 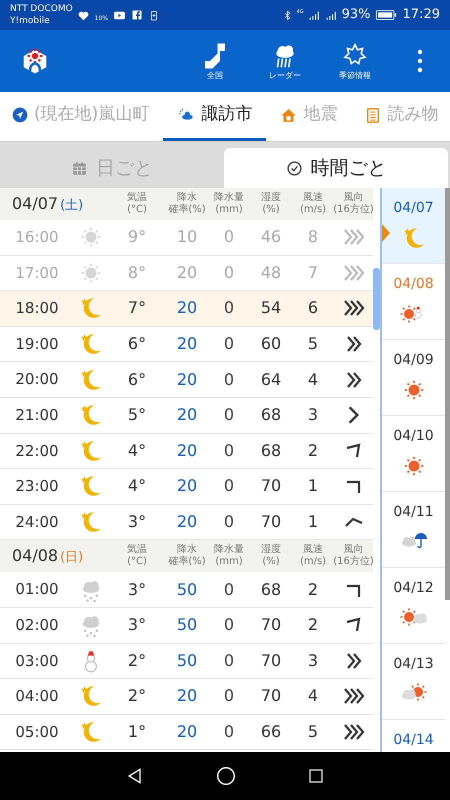 What do you see at coordinates (119, 15) in the screenshot?
I see `video-icon` at bounding box center [119, 15].